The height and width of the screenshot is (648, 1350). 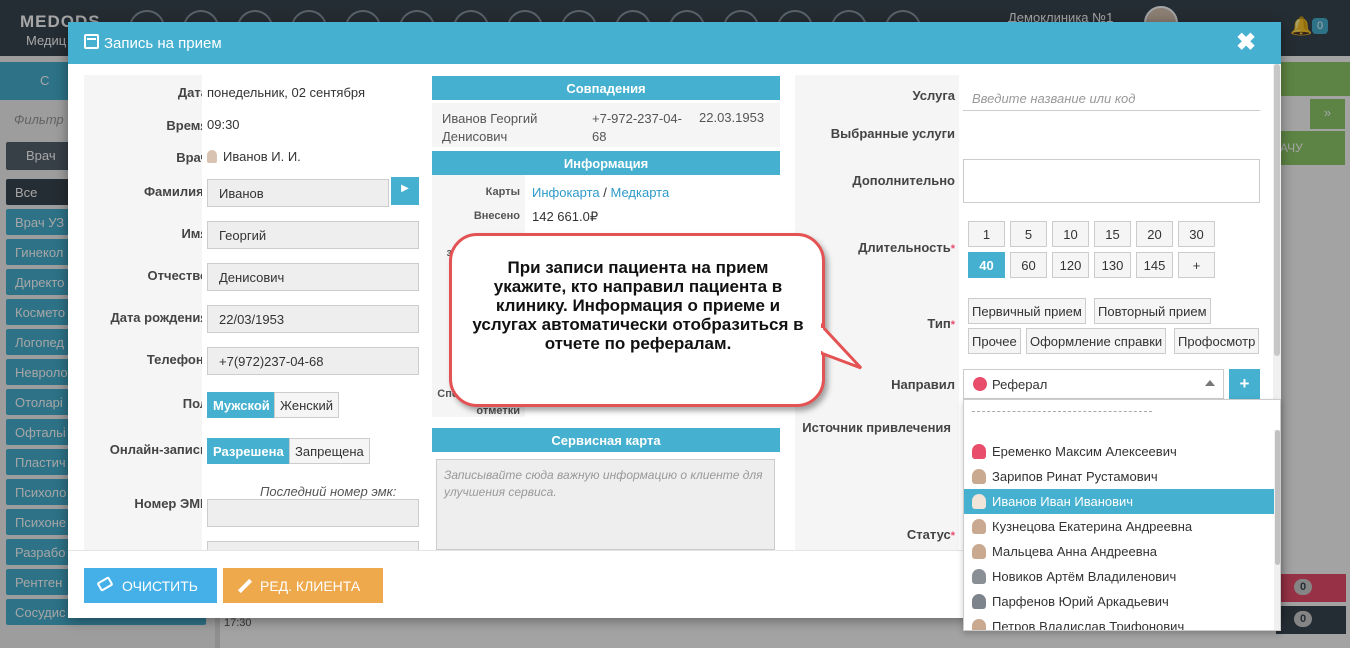 I want to click on medcard-link: Медкарта, so click(x=640, y=192).